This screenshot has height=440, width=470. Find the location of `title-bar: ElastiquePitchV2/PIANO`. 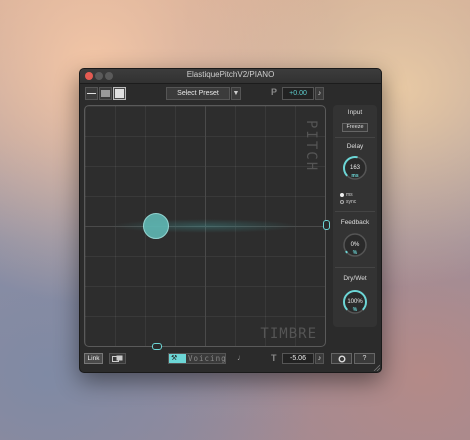

title-bar: ElastiquePitchV2/PIANO is located at coordinates (230, 76).